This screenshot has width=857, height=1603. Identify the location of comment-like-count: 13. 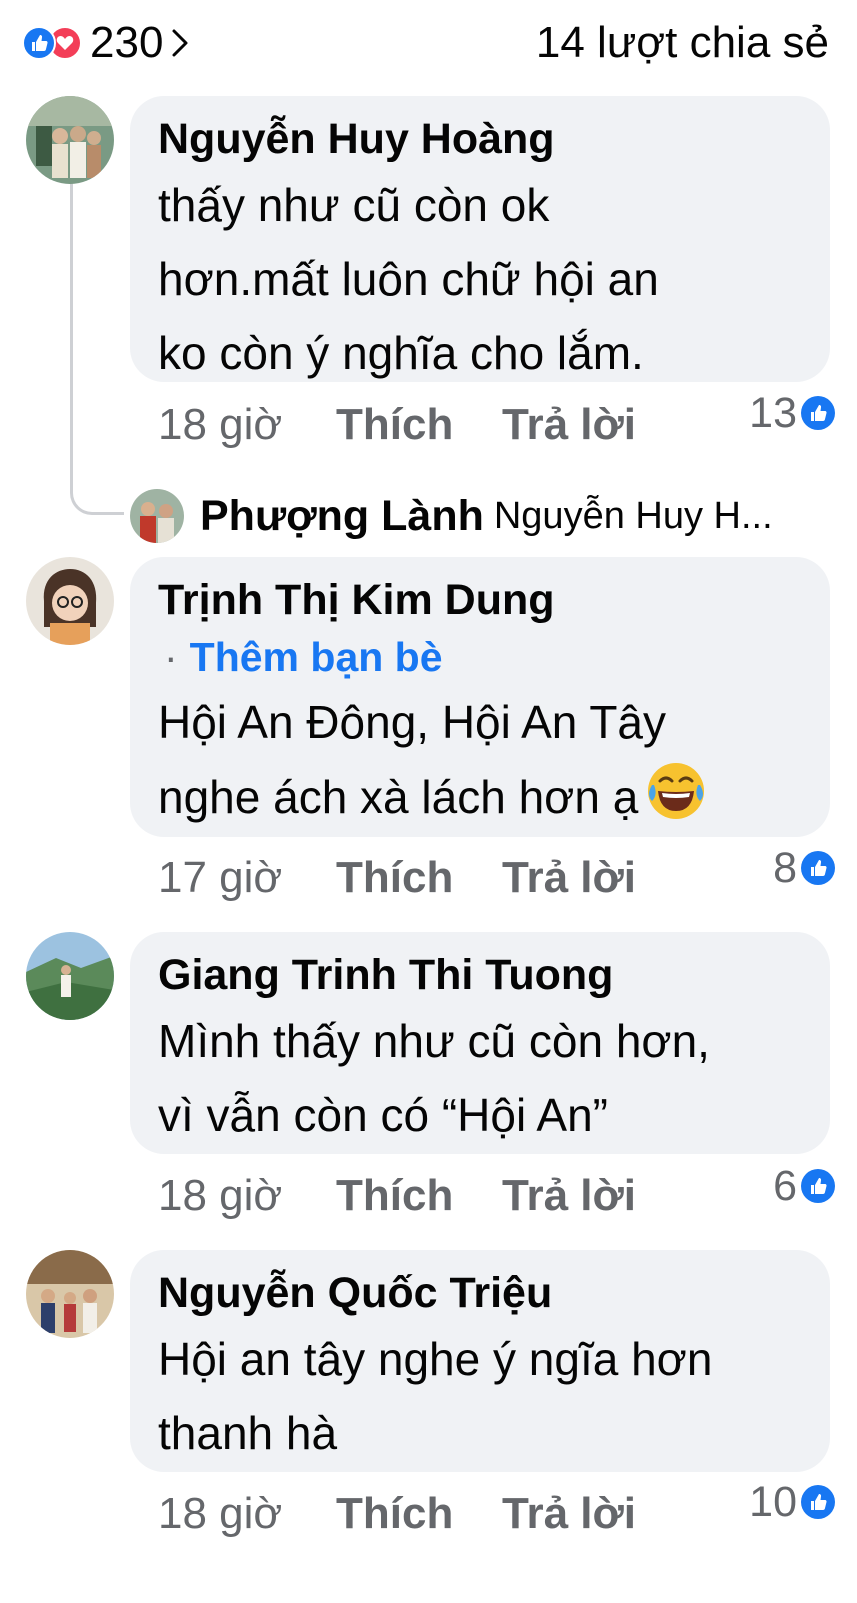
(792, 413).